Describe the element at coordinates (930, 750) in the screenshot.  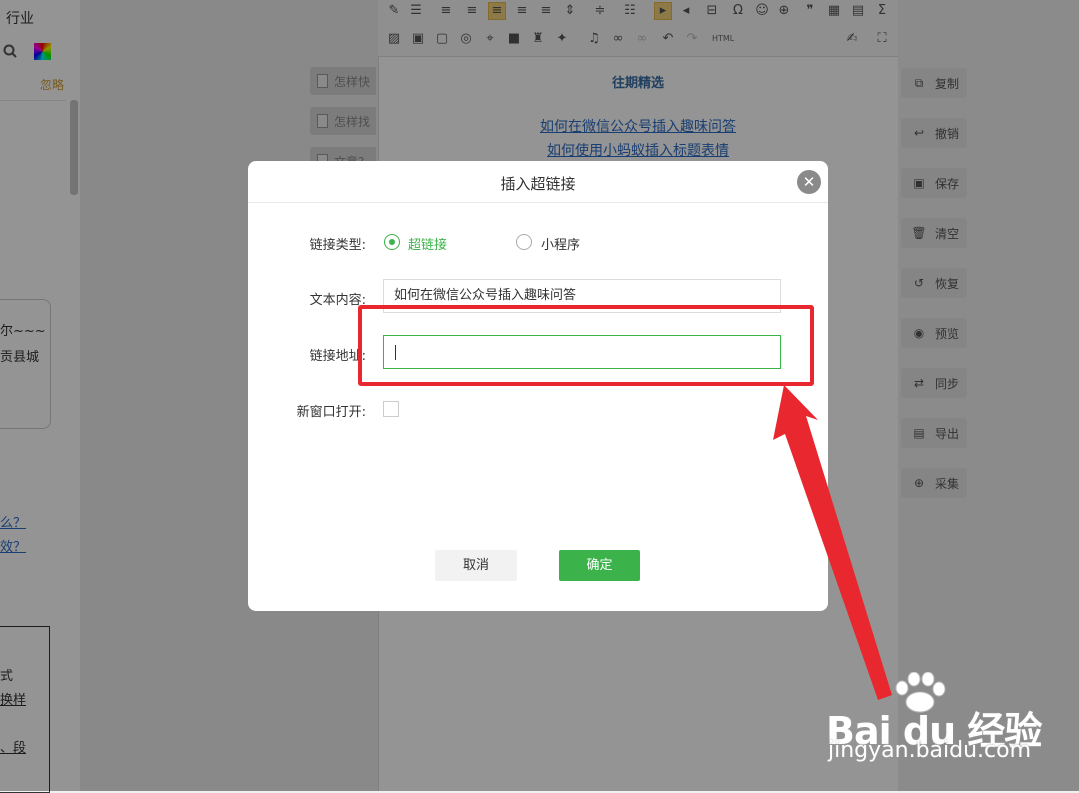
I see `watermark-url: jingyan.baidu.com` at that location.